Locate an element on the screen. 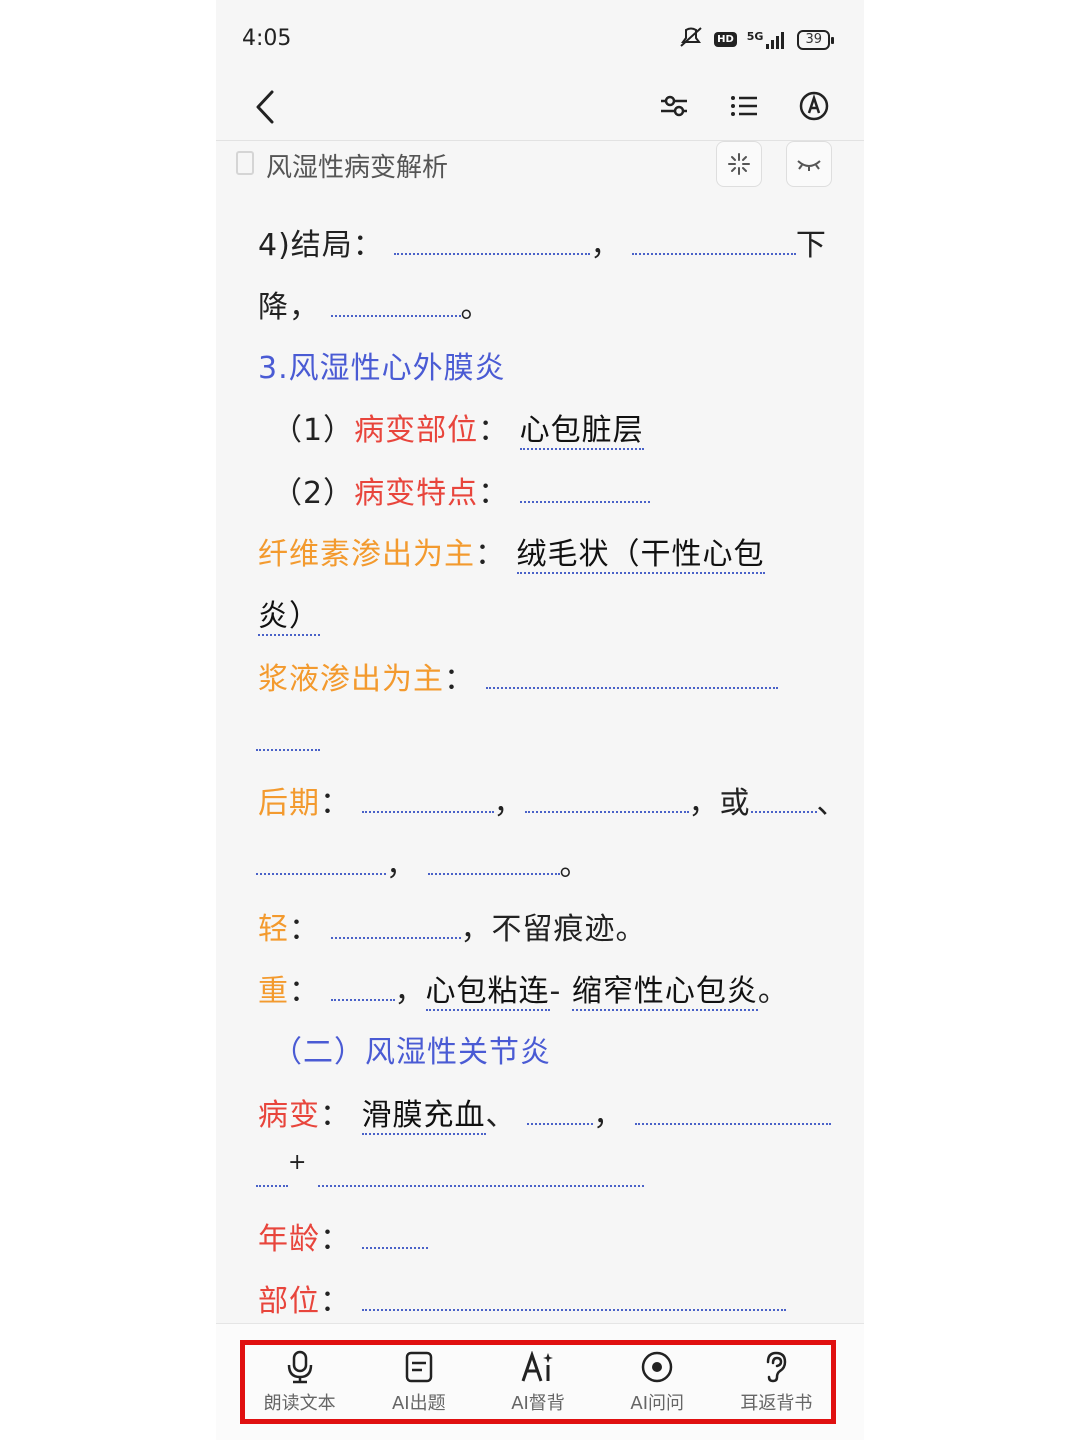 The height and width of the screenshot is (1440, 1080). item-number: （1） is located at coordinates (313, 430).